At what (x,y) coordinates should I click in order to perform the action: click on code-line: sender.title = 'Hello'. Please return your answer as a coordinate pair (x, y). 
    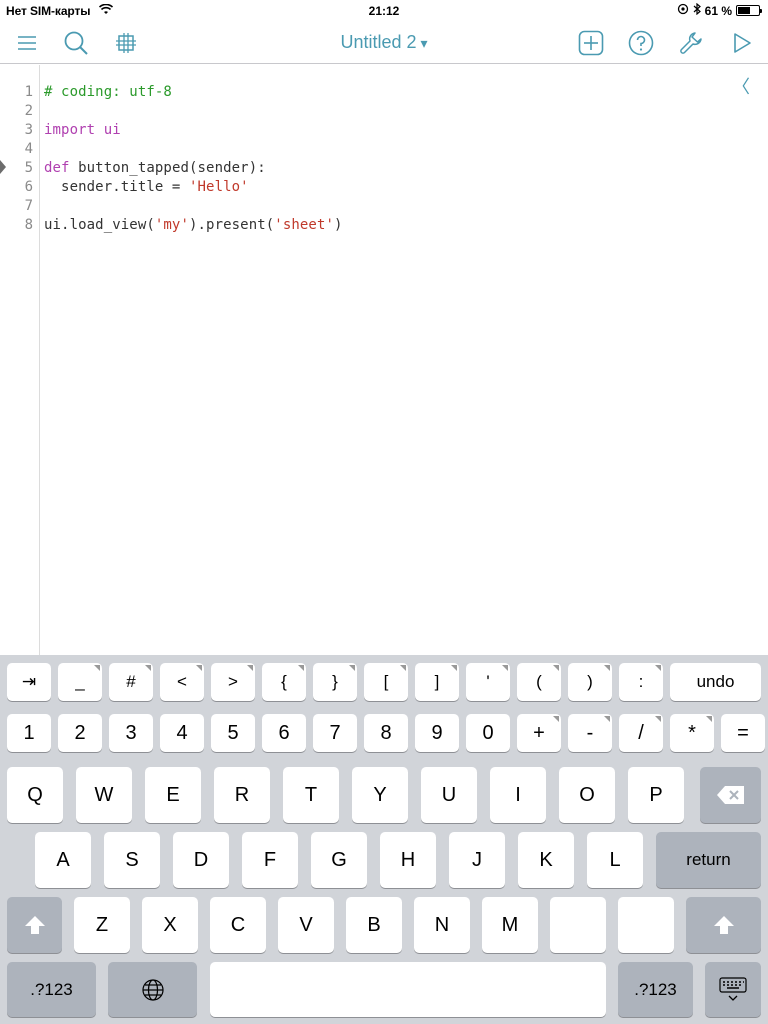
    Looking at the image, I should click on (146, 187).